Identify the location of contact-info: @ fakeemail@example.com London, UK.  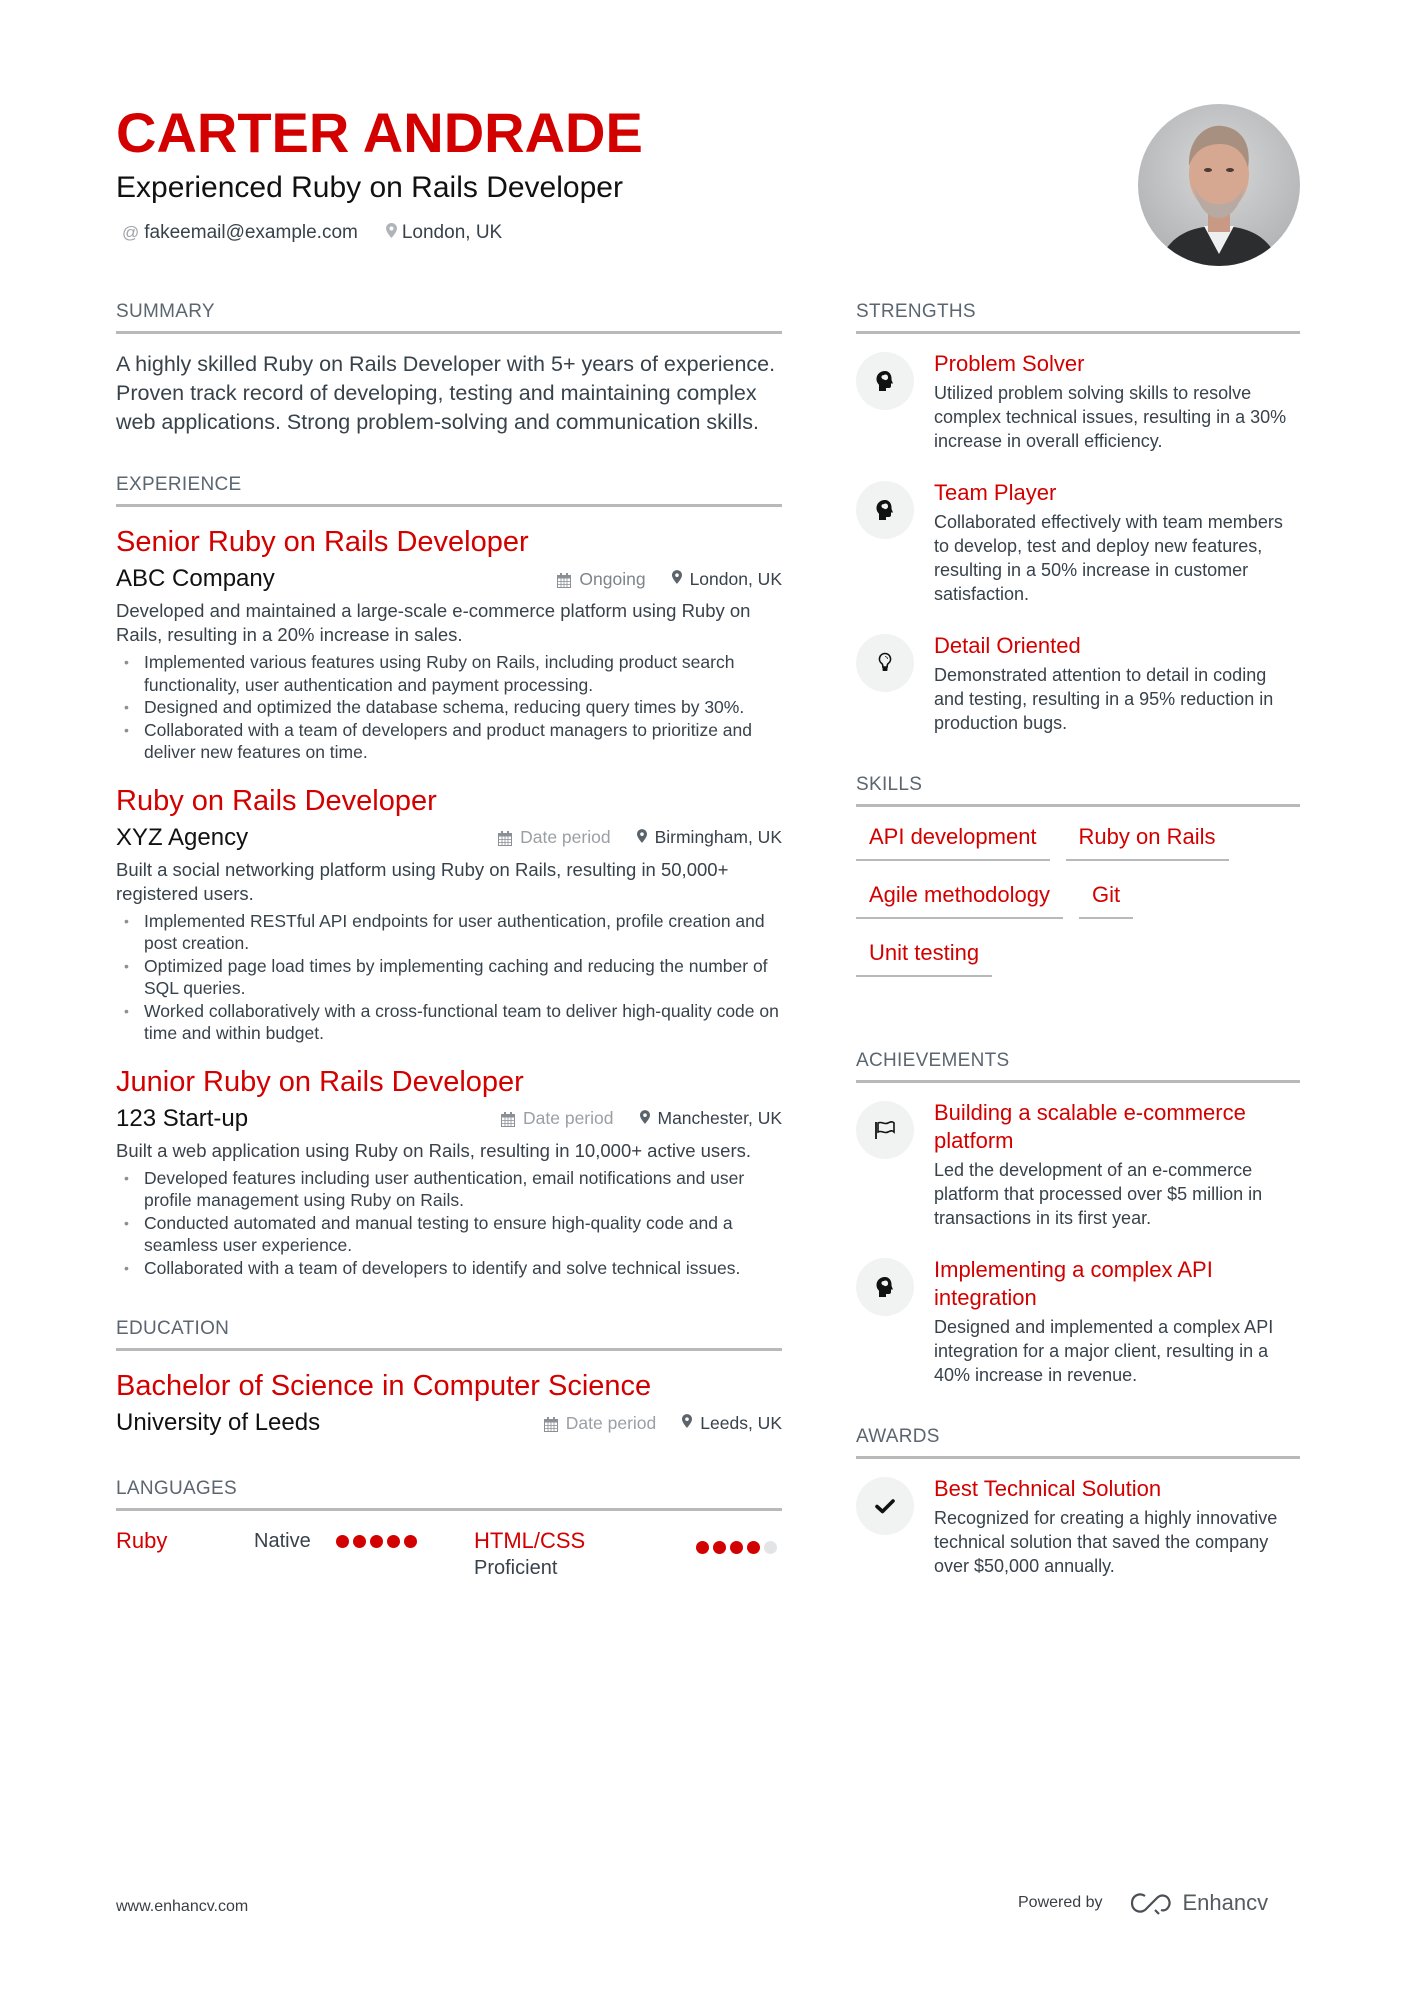
(326, 233).